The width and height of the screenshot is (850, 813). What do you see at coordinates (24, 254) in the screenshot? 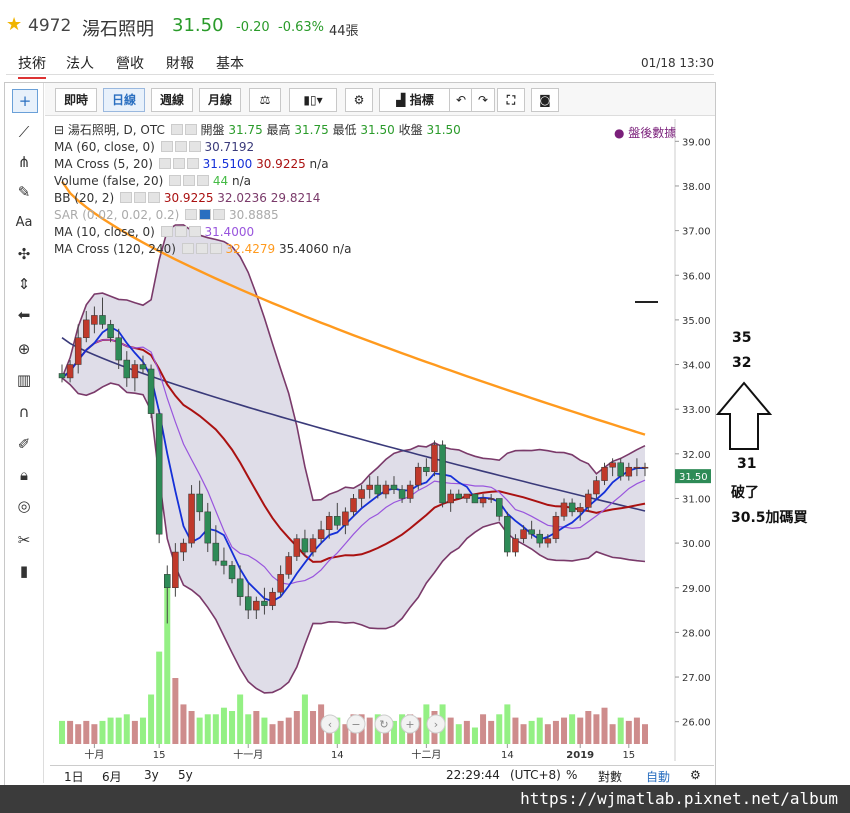
I see `pattern-icon: ✣` at bounding box center [24, 254].